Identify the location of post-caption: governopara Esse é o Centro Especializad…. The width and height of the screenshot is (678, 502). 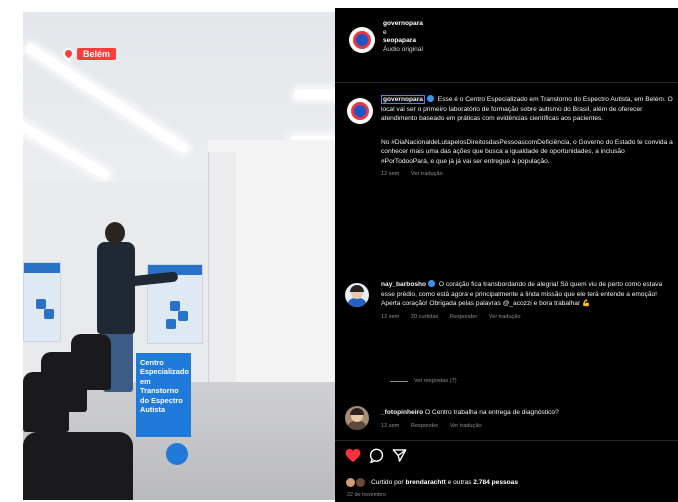
(527, 137).